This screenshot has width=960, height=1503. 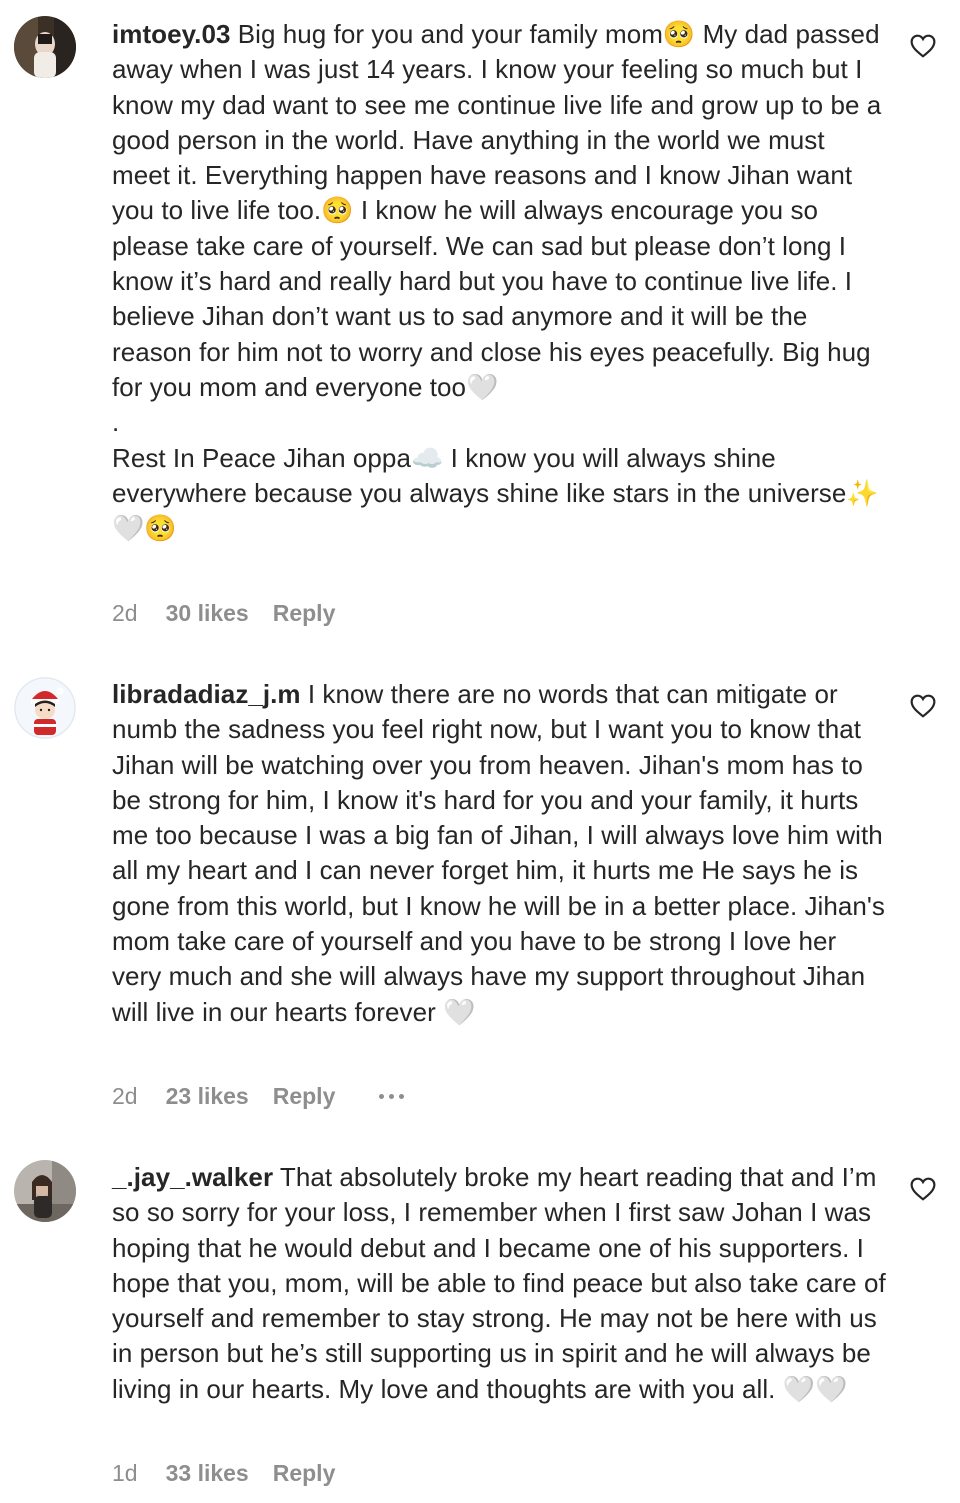 What do you see at coordinates (258, 1096) in the screenshot?
I see `comment-meta: 2d 23 likes Reply` at bounding box center [258, 1096].